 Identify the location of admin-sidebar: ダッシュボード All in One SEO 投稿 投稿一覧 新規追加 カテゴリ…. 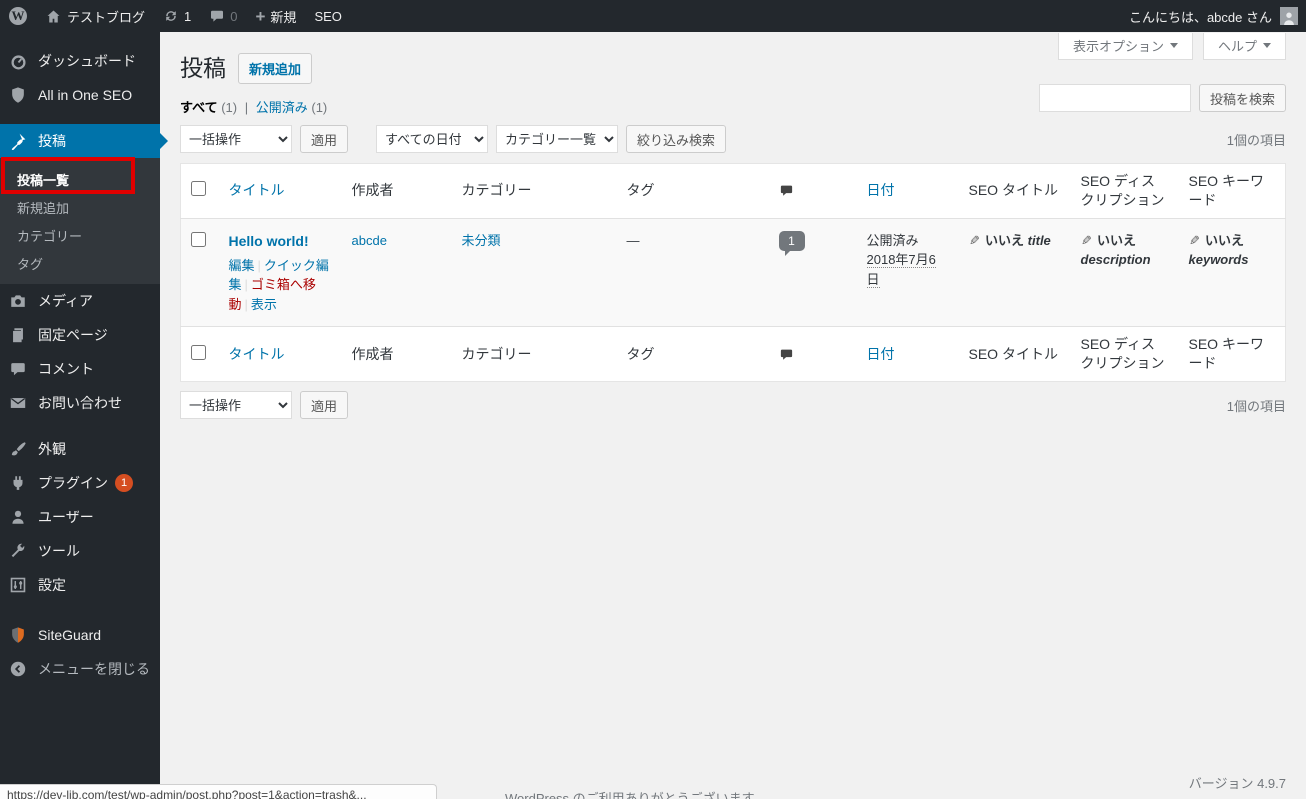
(84, 415).